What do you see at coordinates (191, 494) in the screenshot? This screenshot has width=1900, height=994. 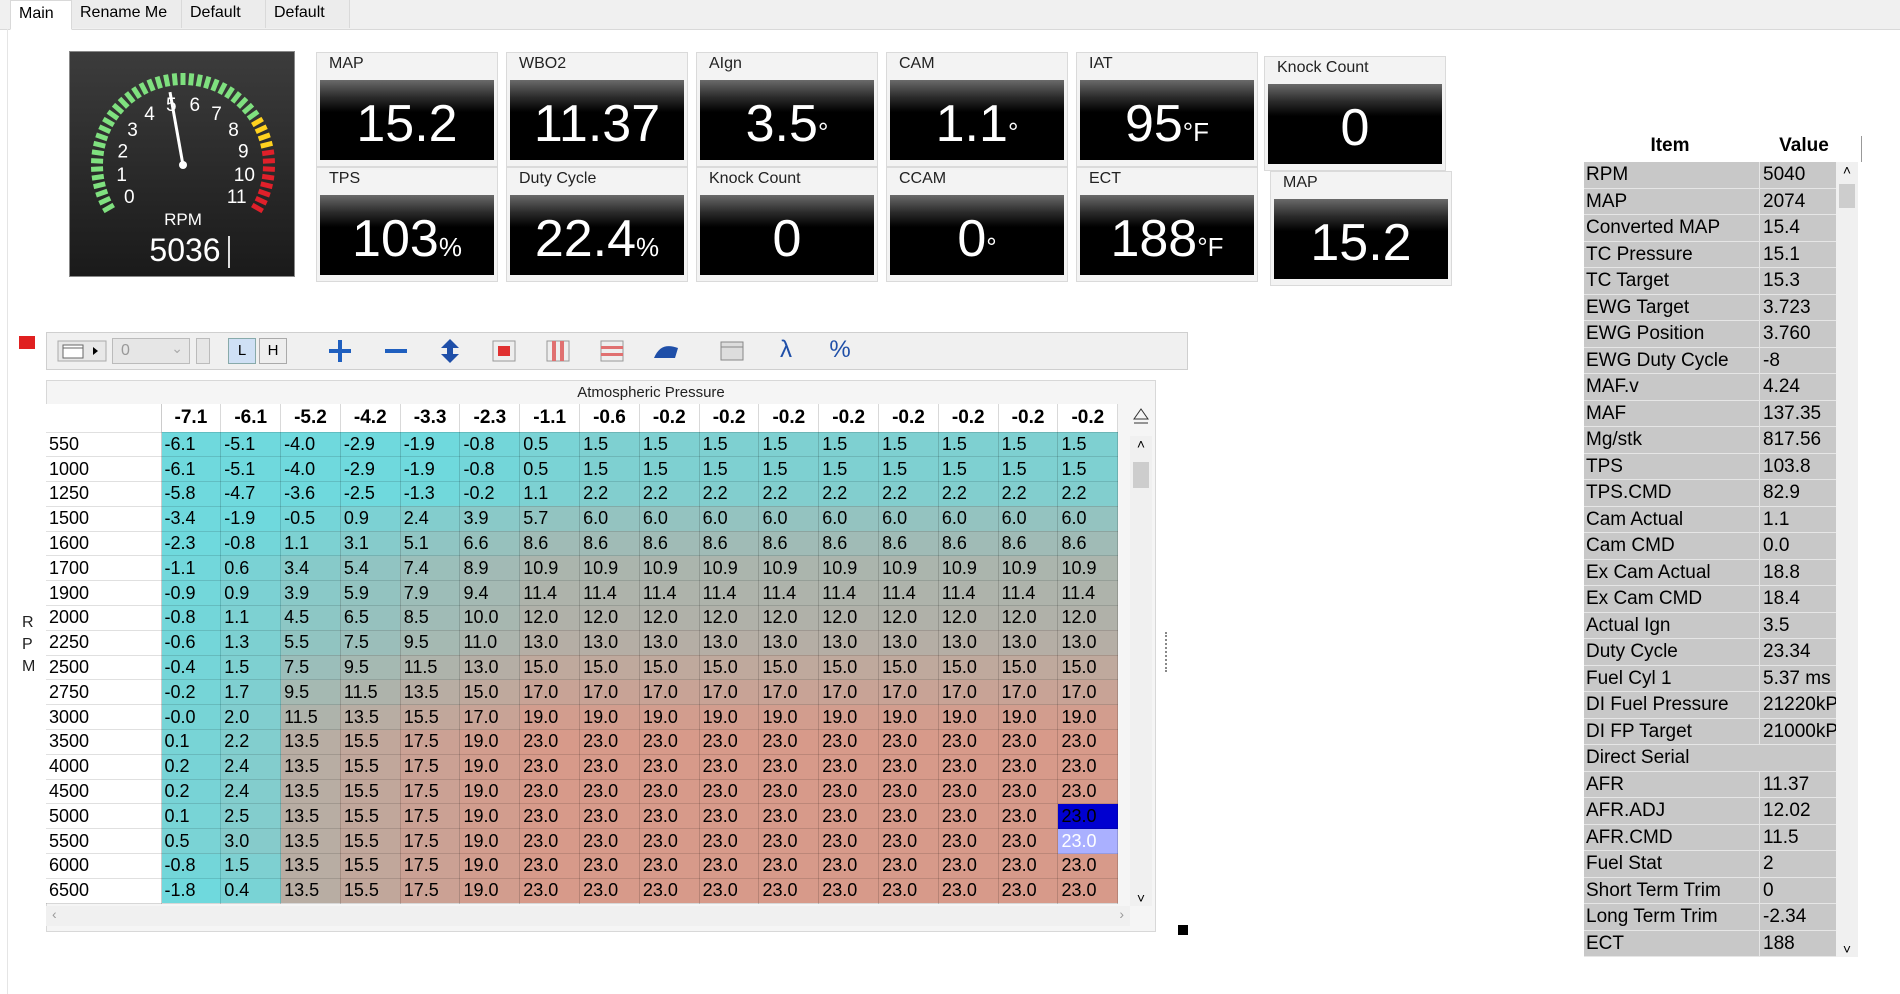 I see `table-cell: -5.8` at bounding box center [191, 494].